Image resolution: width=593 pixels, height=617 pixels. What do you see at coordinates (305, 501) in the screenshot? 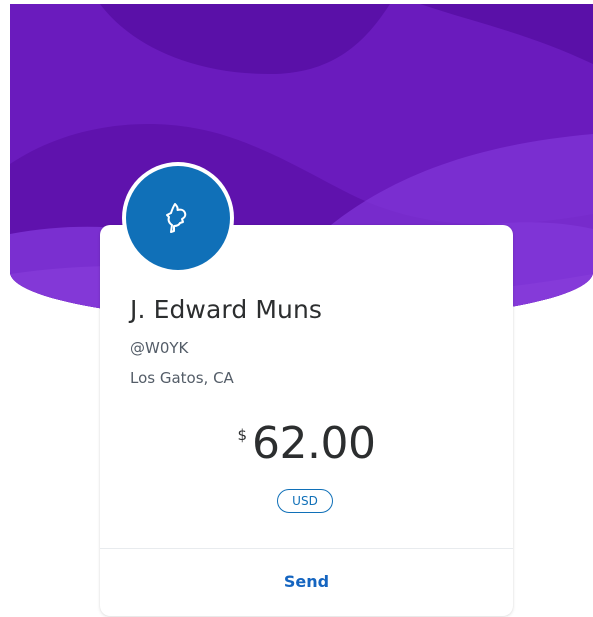
I see `currency-code-button: USD` at bounding box center [305, 501].